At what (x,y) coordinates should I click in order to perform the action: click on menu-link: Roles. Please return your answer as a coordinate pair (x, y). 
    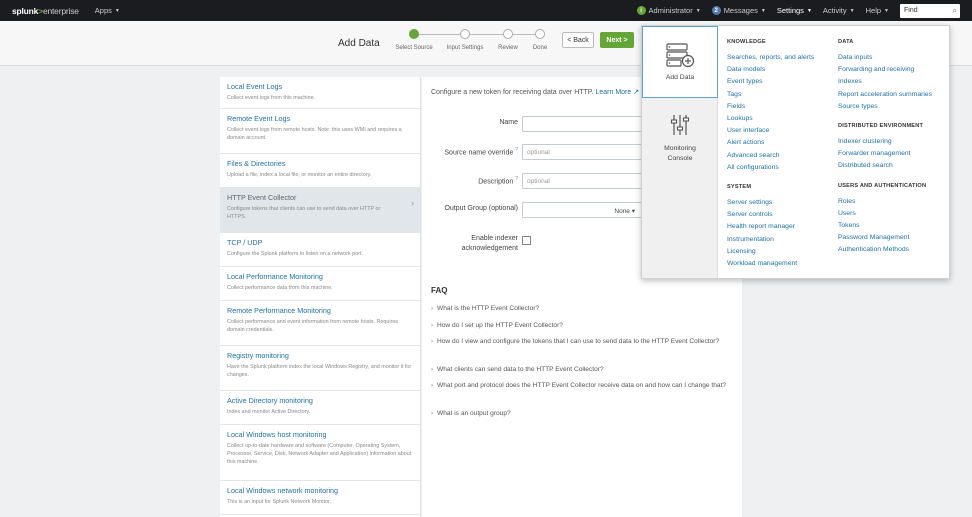
    Looking at the image, I should click on (885, 202).